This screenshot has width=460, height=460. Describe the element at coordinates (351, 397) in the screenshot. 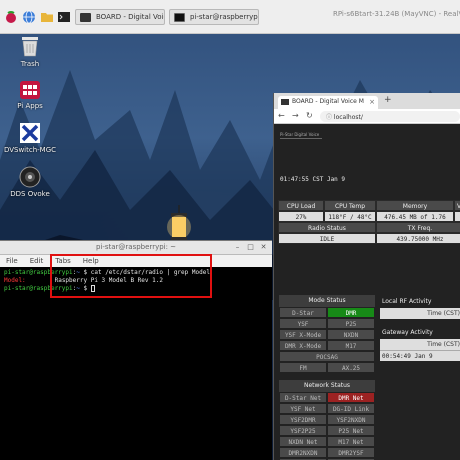

I see `status-cell: DMR Net` at that location.